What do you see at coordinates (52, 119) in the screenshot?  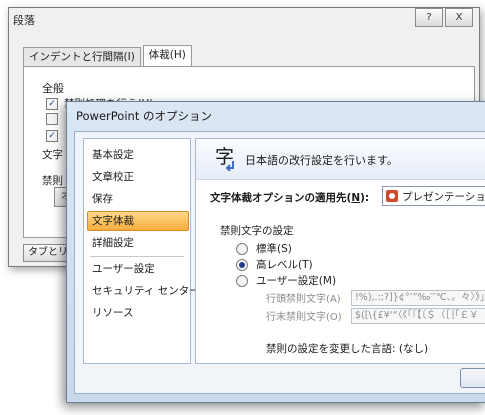 I see `checkbox-icon` at bounding box center [52, 119].